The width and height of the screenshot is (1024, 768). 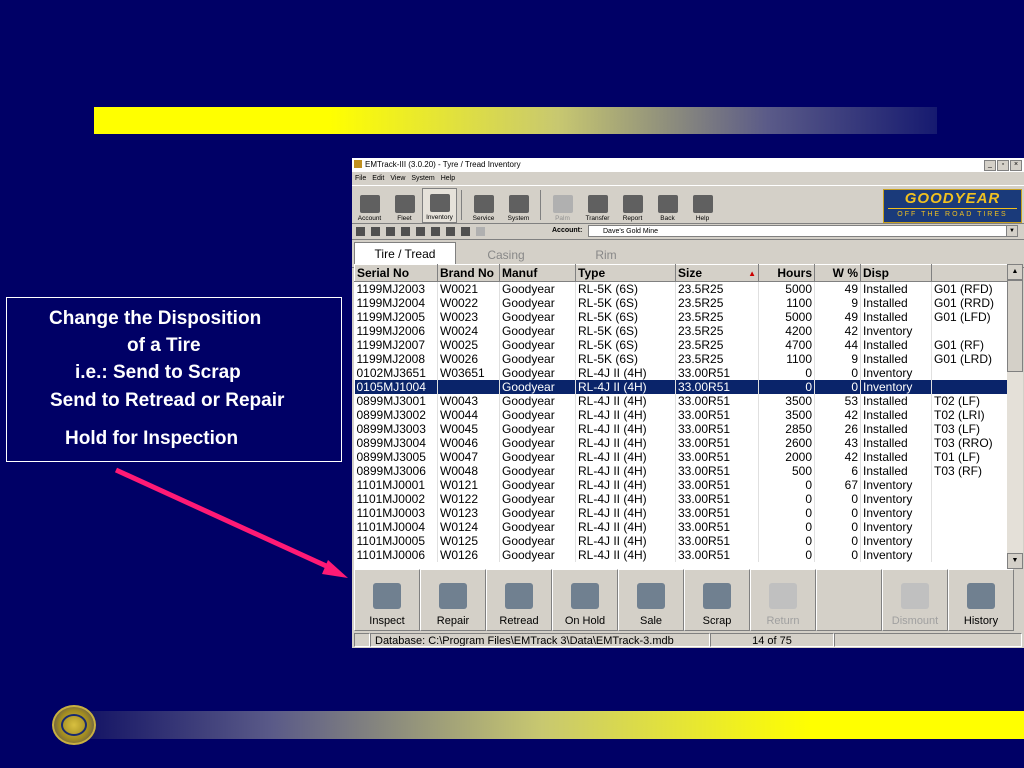 What do you see at coordinates (667, 205) in the screenshot?
I see `toolbar-back-button: Back` at bounding box center [667, 205].